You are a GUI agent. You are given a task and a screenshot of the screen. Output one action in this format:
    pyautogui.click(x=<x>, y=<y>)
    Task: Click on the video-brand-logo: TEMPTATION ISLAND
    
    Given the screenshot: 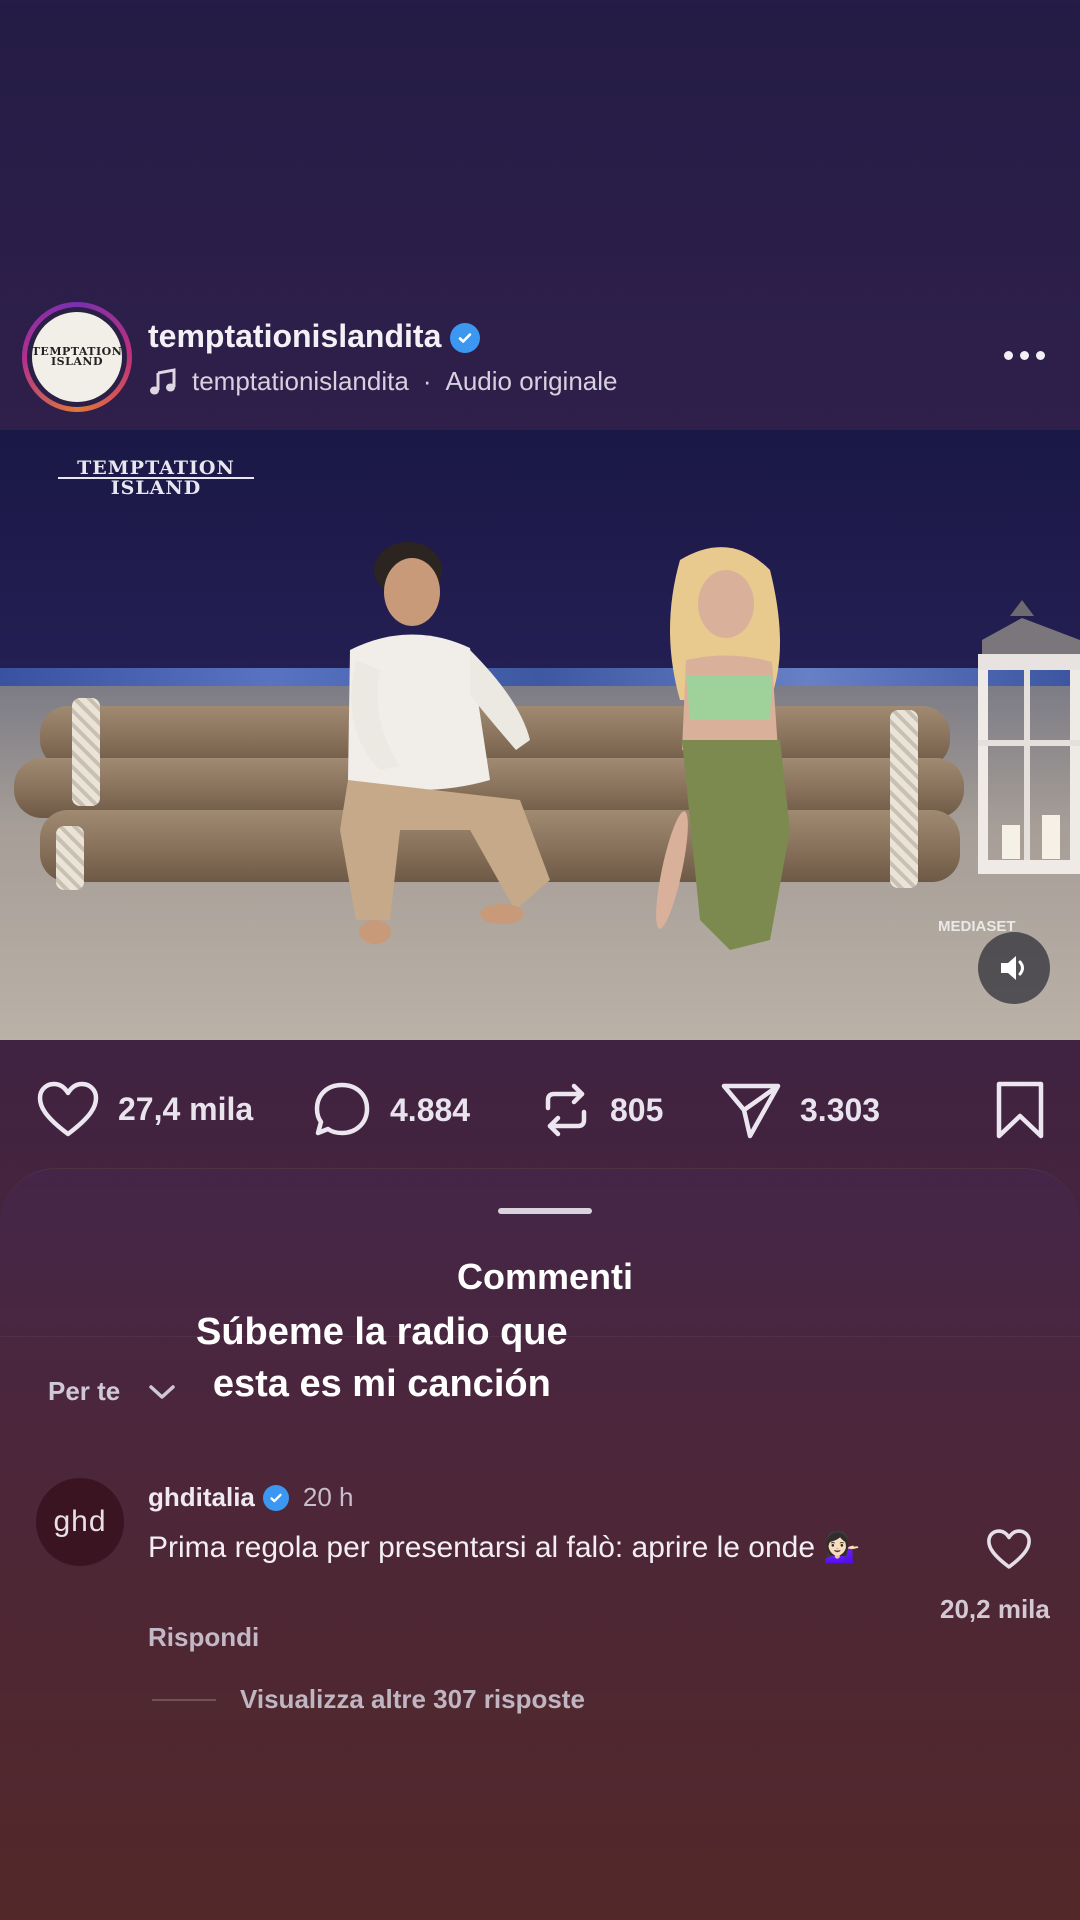 What is the action you would take?
    pyautogui.click(x=156, y=478)
    